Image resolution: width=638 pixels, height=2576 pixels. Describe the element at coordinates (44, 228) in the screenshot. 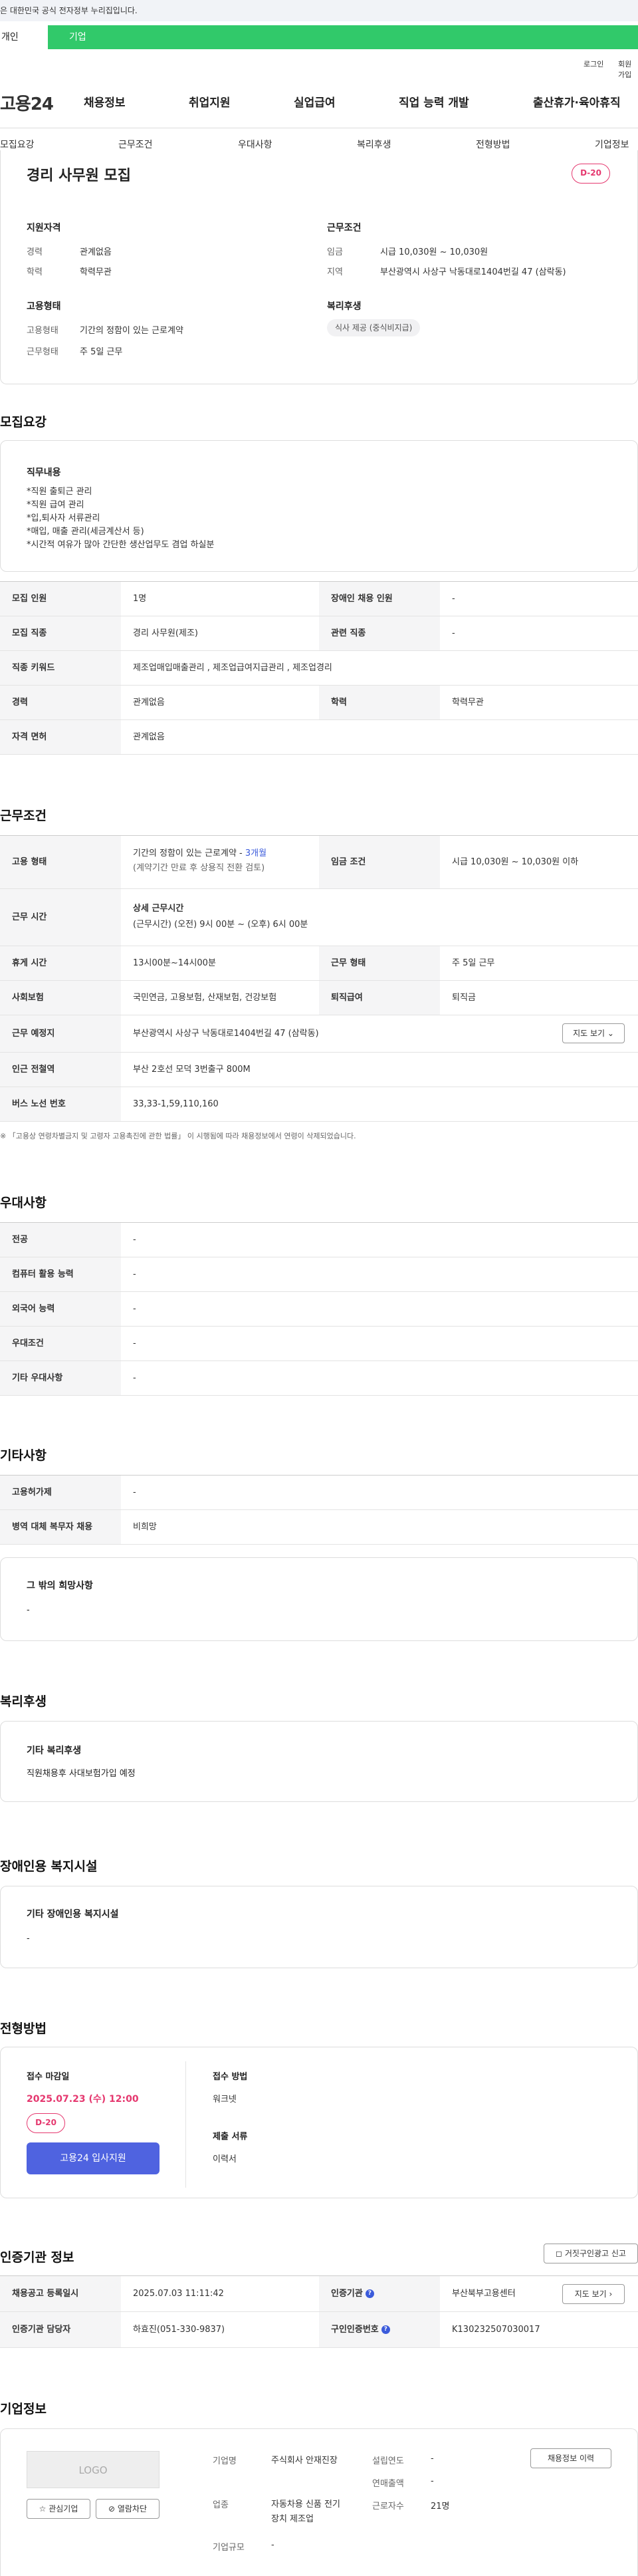

I see `qual-title: 지원자격` at that location.